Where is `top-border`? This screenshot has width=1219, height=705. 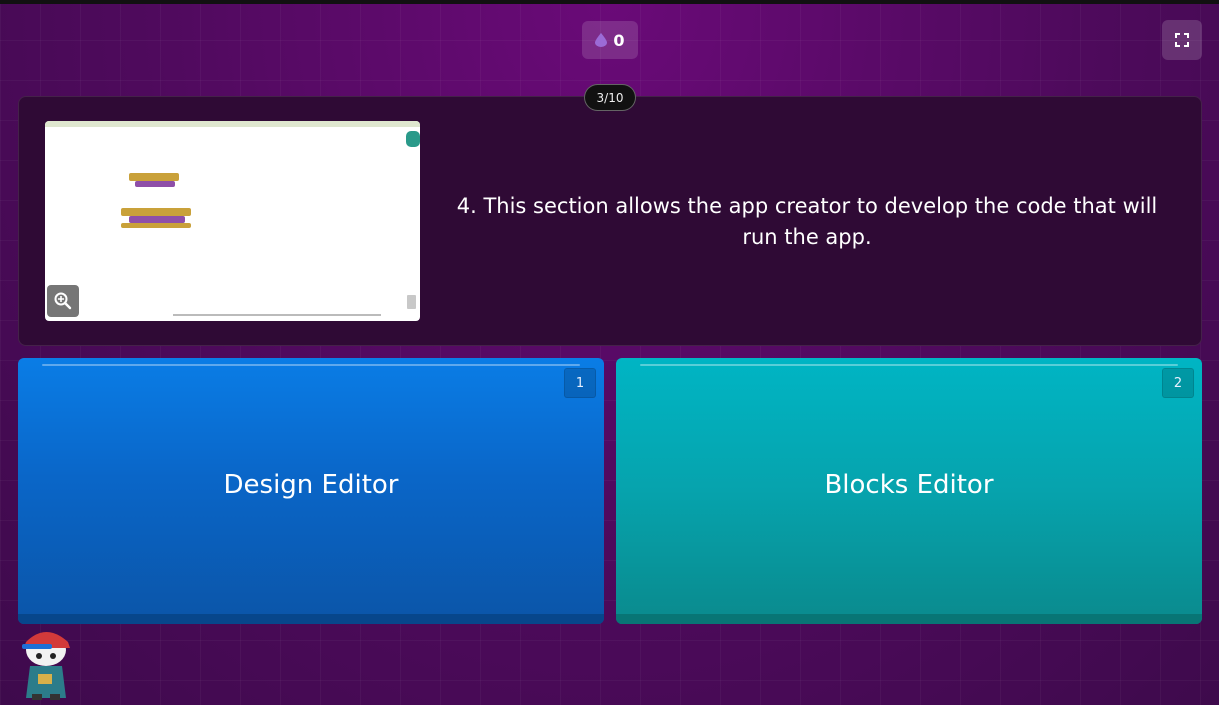
top-border is located at coordinates (609, 2).